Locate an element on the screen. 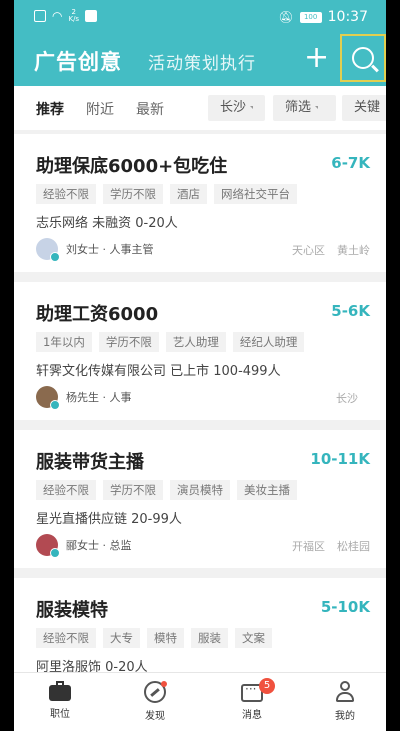 The image size is (400, 731). city-filter-dropdown: 长沙 is located at coordinates (236, 108).